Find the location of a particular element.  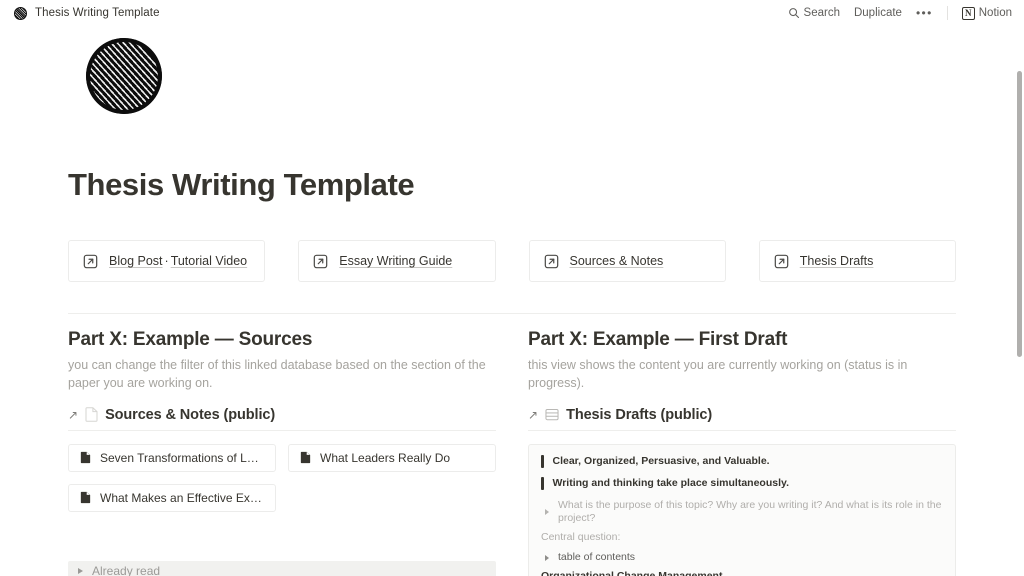

link-card-blog-post: Blog Post · Tutorial Video is located at coordinates (167, 261).